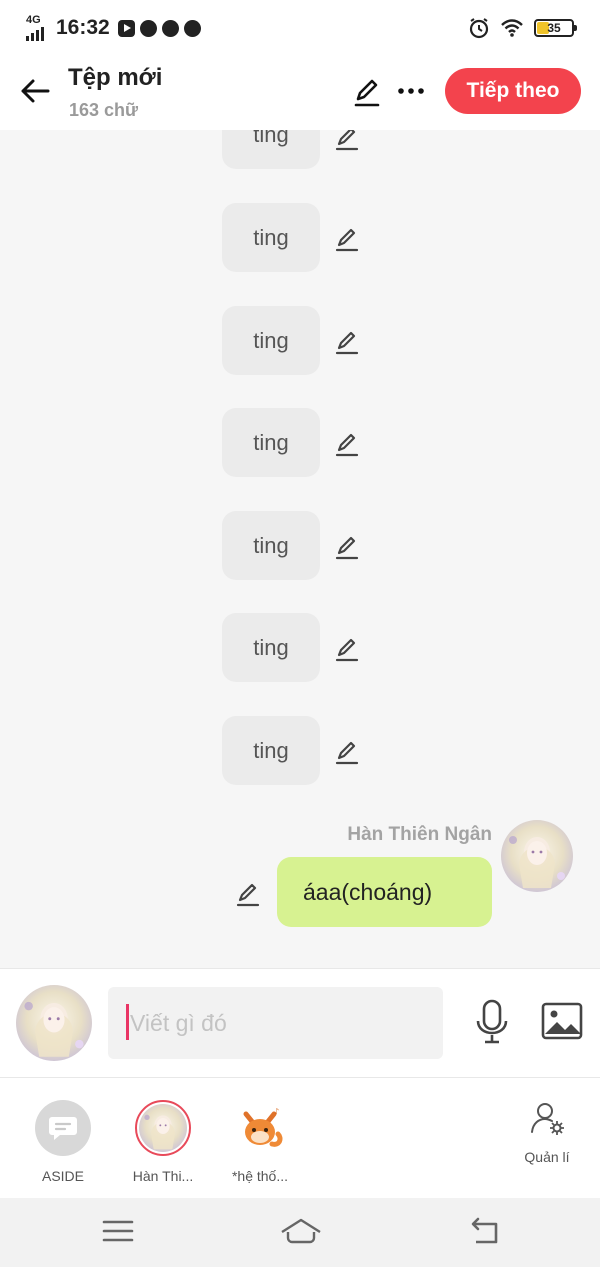 The image size is (600, 1267). I want to click on next-button: Tiếp theo, so click(513, 91).